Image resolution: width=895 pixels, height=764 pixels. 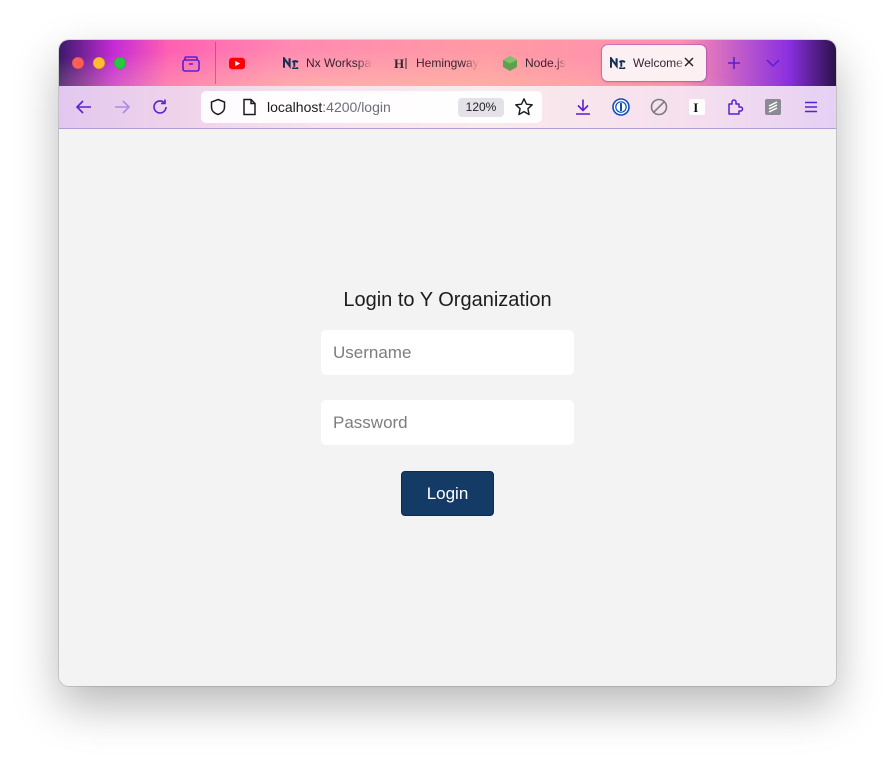 I want to click on instapaper-button: I, so click(x=697, y=107).